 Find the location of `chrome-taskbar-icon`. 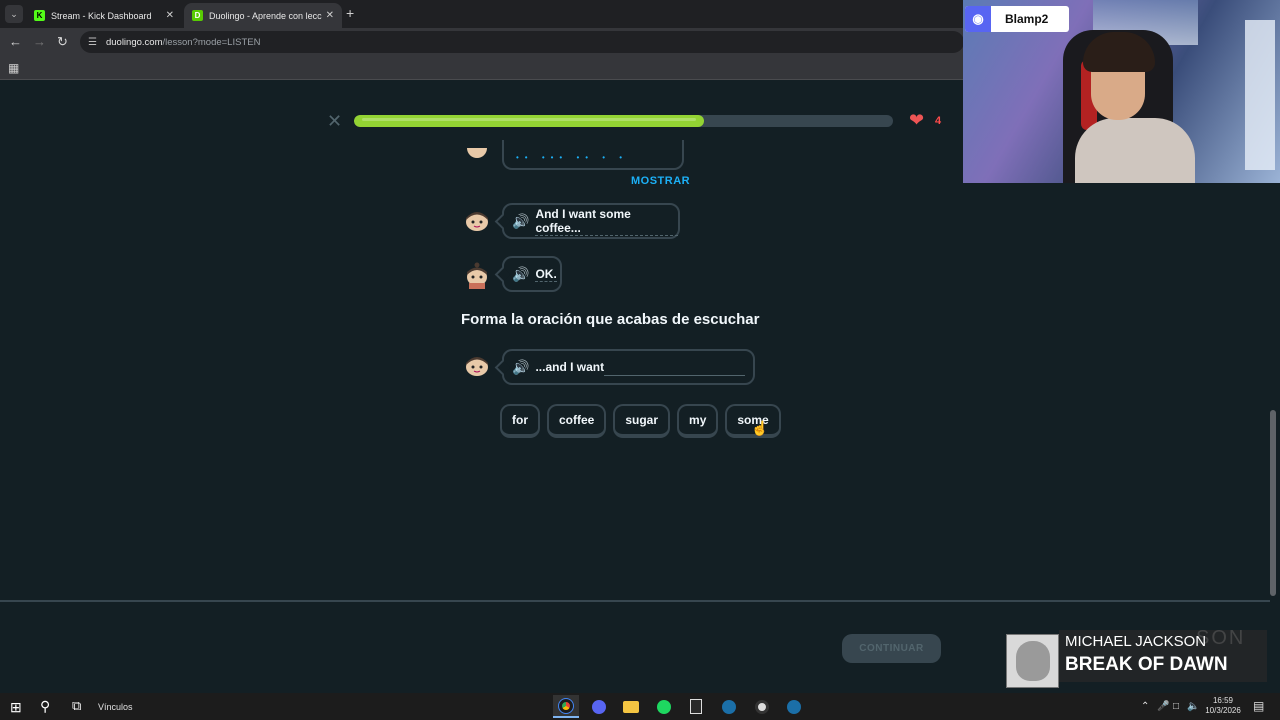

chrome-taskbar-icon is located at coordinates (566, 706).